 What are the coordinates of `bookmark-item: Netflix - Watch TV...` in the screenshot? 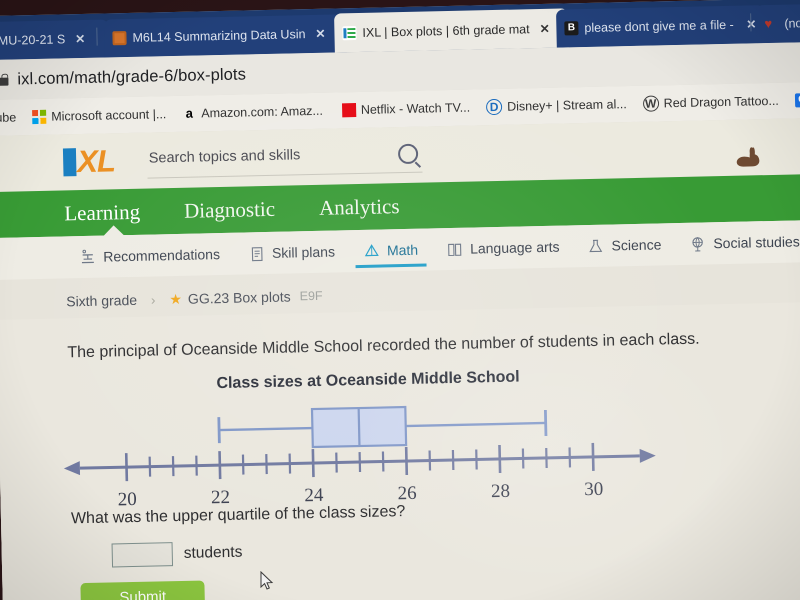 It's located at (405, 109).